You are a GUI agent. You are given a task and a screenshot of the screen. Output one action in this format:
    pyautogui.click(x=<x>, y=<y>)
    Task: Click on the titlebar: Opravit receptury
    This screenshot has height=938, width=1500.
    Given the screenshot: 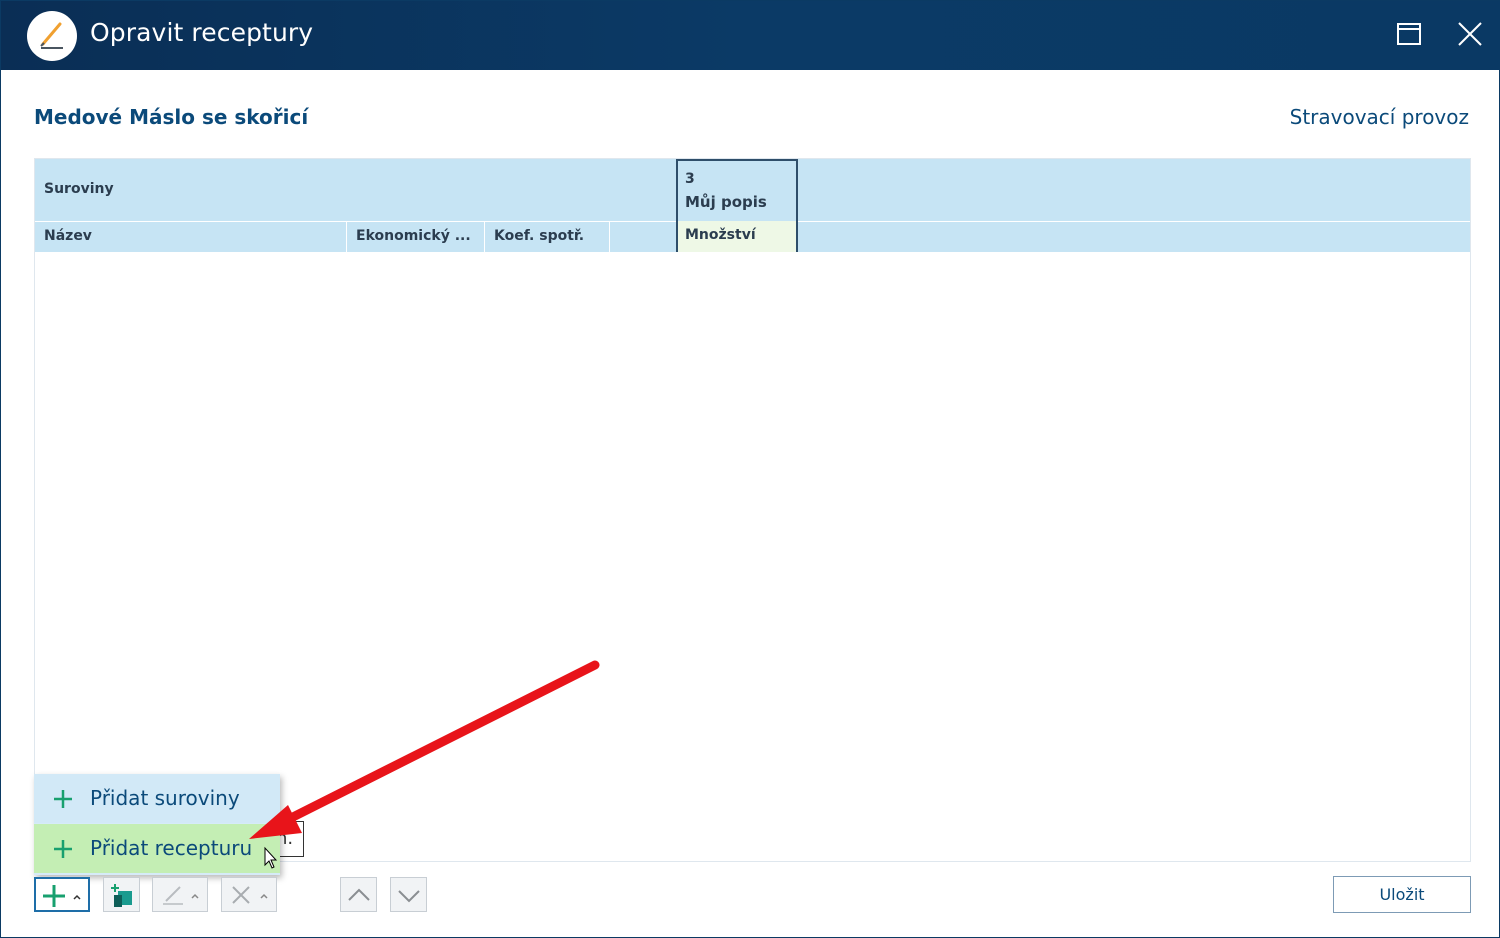 What is the action you would take?
    pyautogui.click(x=750, y=35)
    